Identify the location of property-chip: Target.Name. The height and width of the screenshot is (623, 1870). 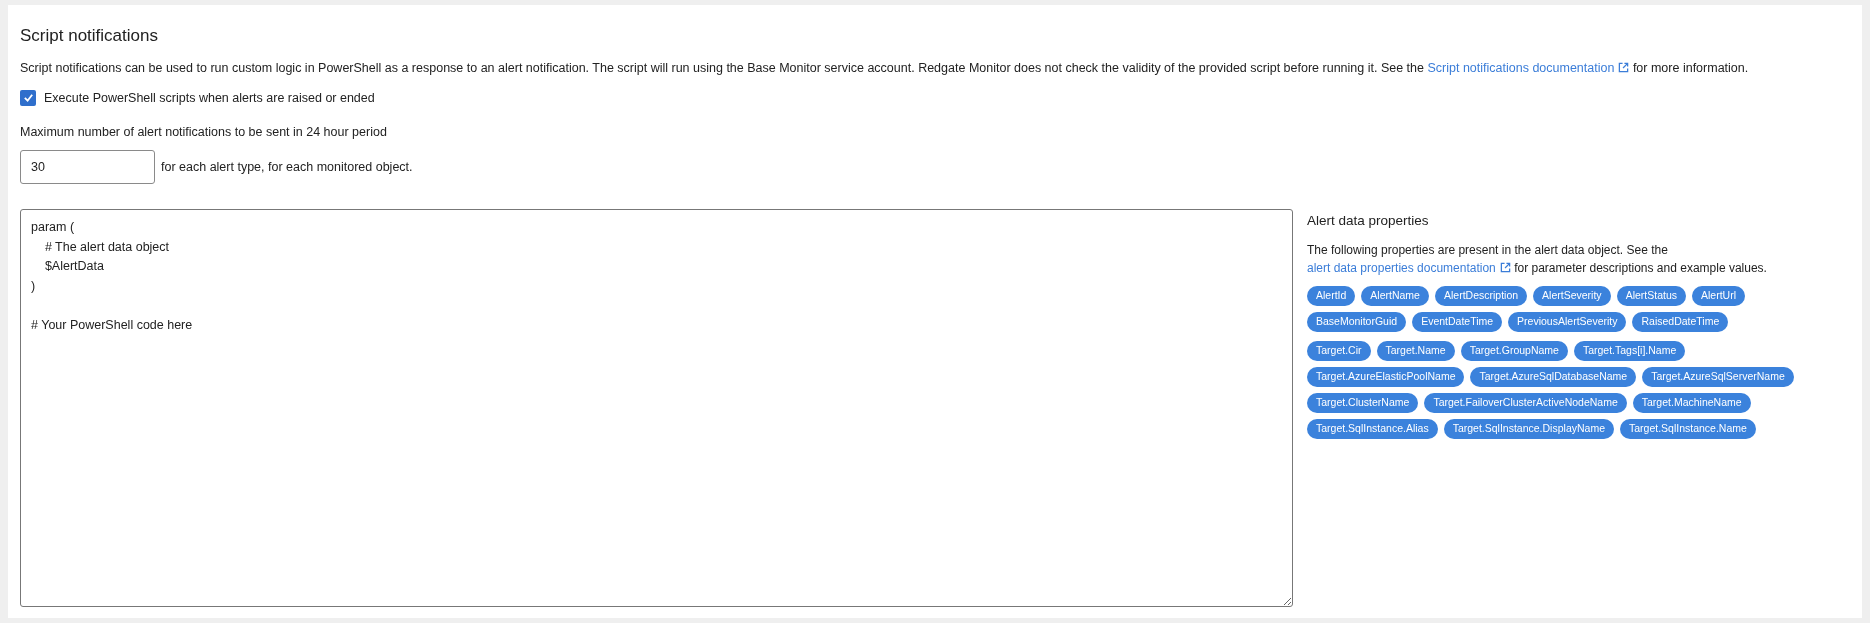
(1415, 351).